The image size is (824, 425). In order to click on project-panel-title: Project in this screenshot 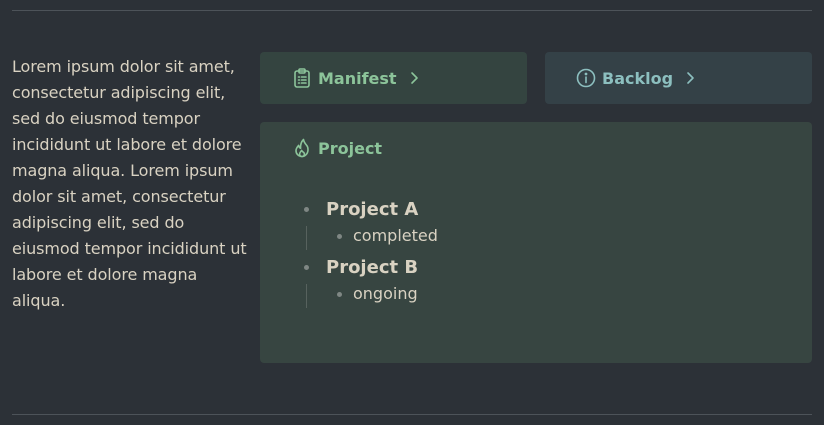, I will do `click(350, 148)`.